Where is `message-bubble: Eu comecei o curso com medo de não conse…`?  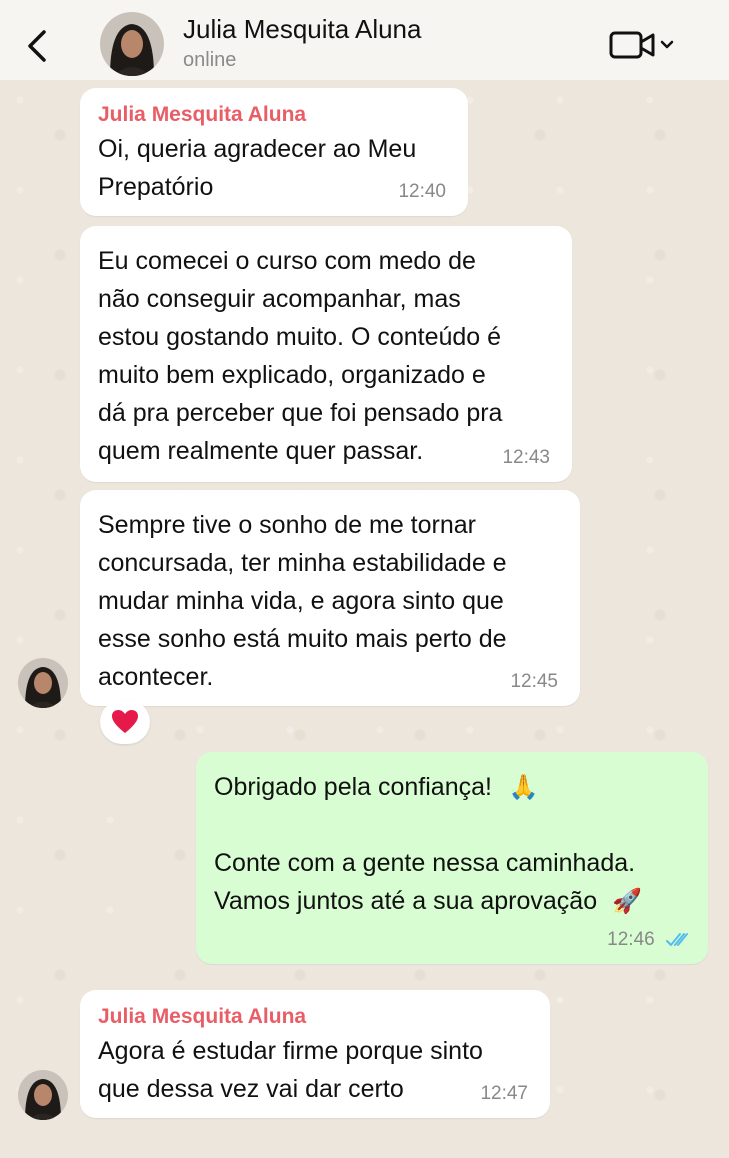 message-bubble: Eu comecei o curso com medo de não conse… is located at coordinates (326, 354).